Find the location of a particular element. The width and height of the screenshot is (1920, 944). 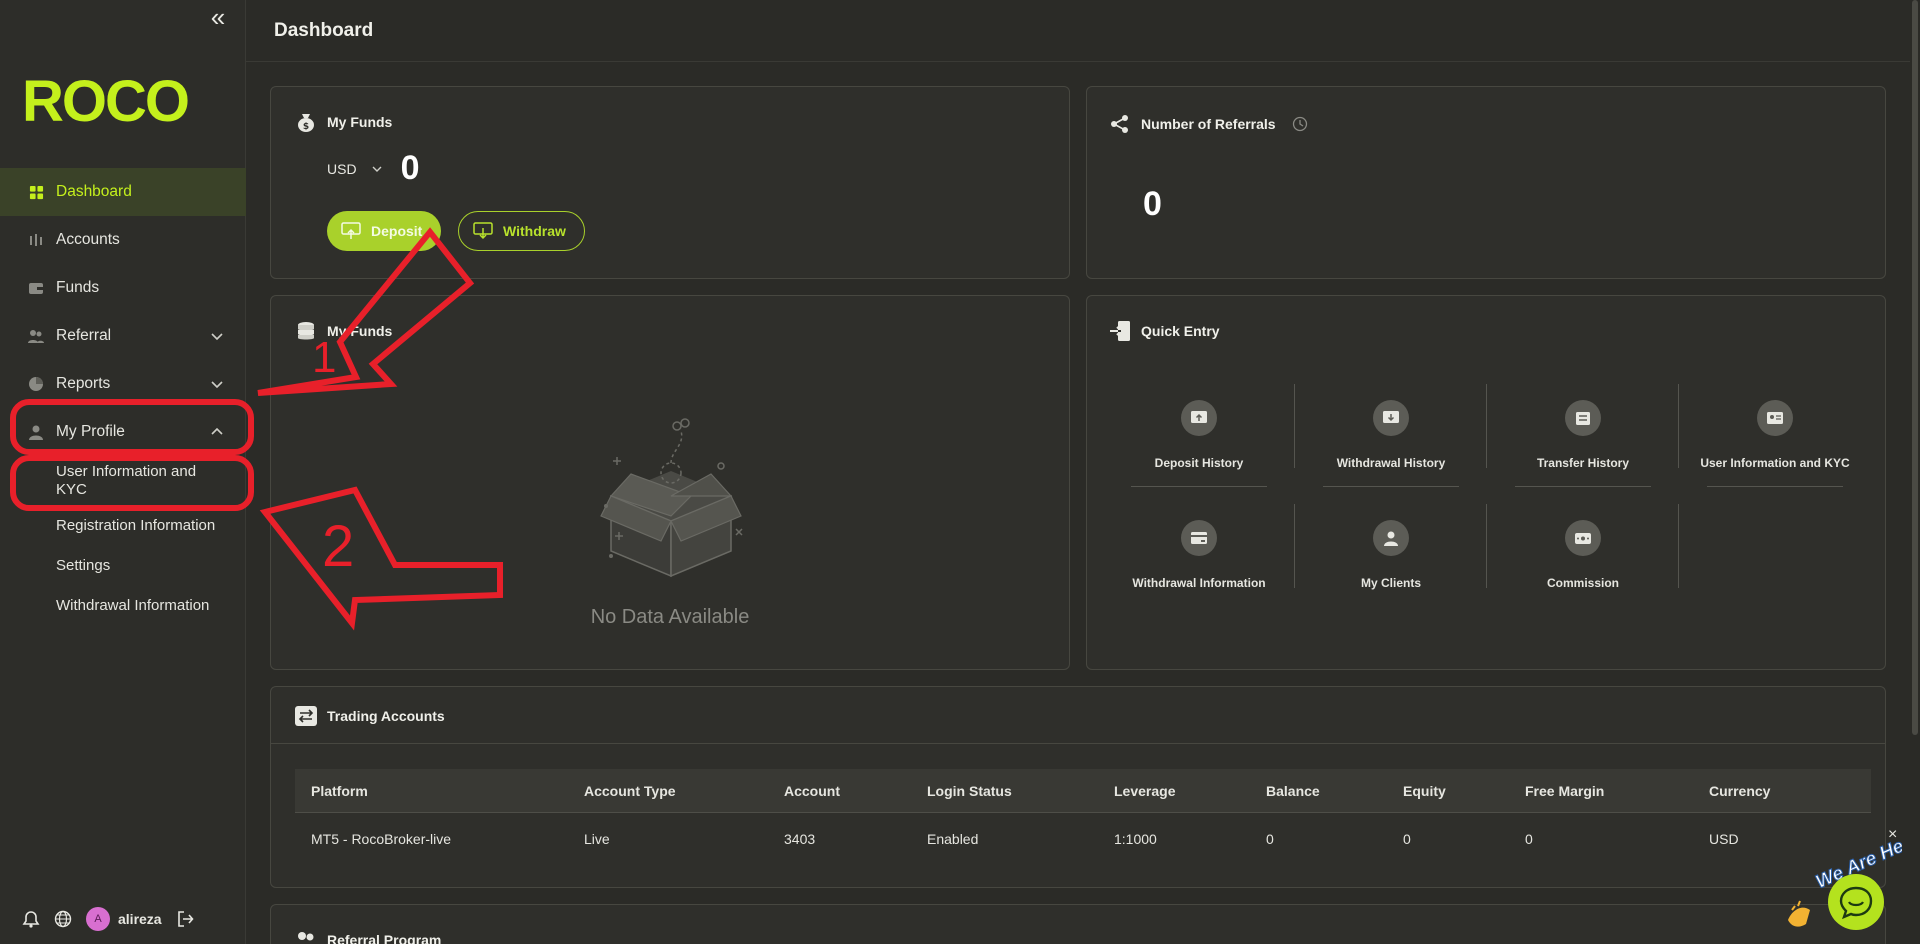

topbar: Dashboard is located at coordinates (1078, 31).